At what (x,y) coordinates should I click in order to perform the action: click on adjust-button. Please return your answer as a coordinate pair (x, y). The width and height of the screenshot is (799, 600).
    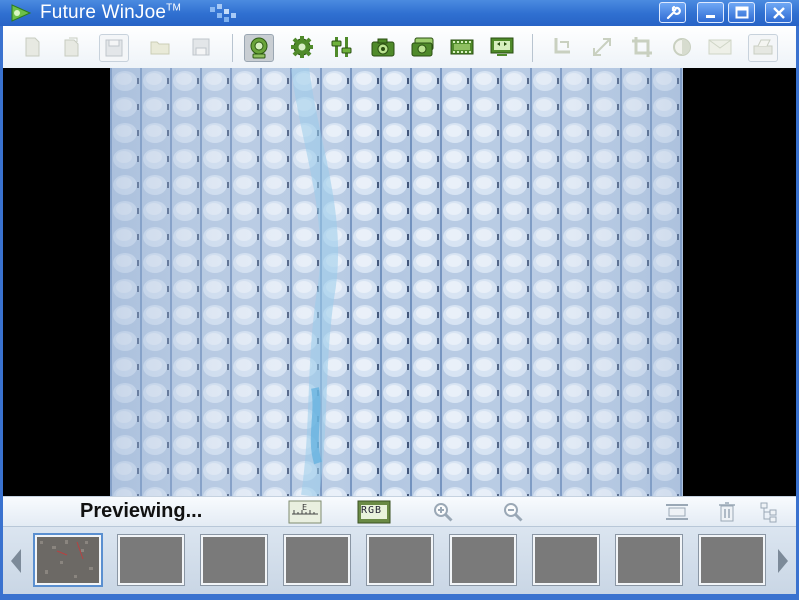
    Looking at the image, I should click on (342, 47).